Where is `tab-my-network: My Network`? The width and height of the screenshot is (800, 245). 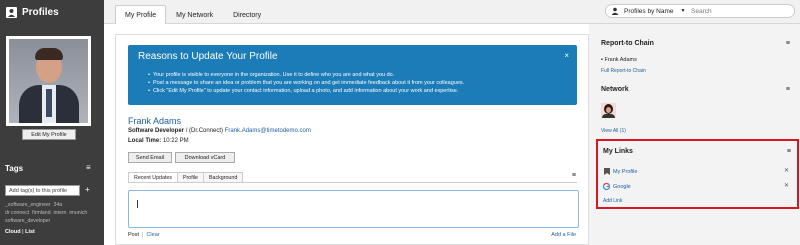 tab-my-network: My Network is located at coordinates (194, 14).